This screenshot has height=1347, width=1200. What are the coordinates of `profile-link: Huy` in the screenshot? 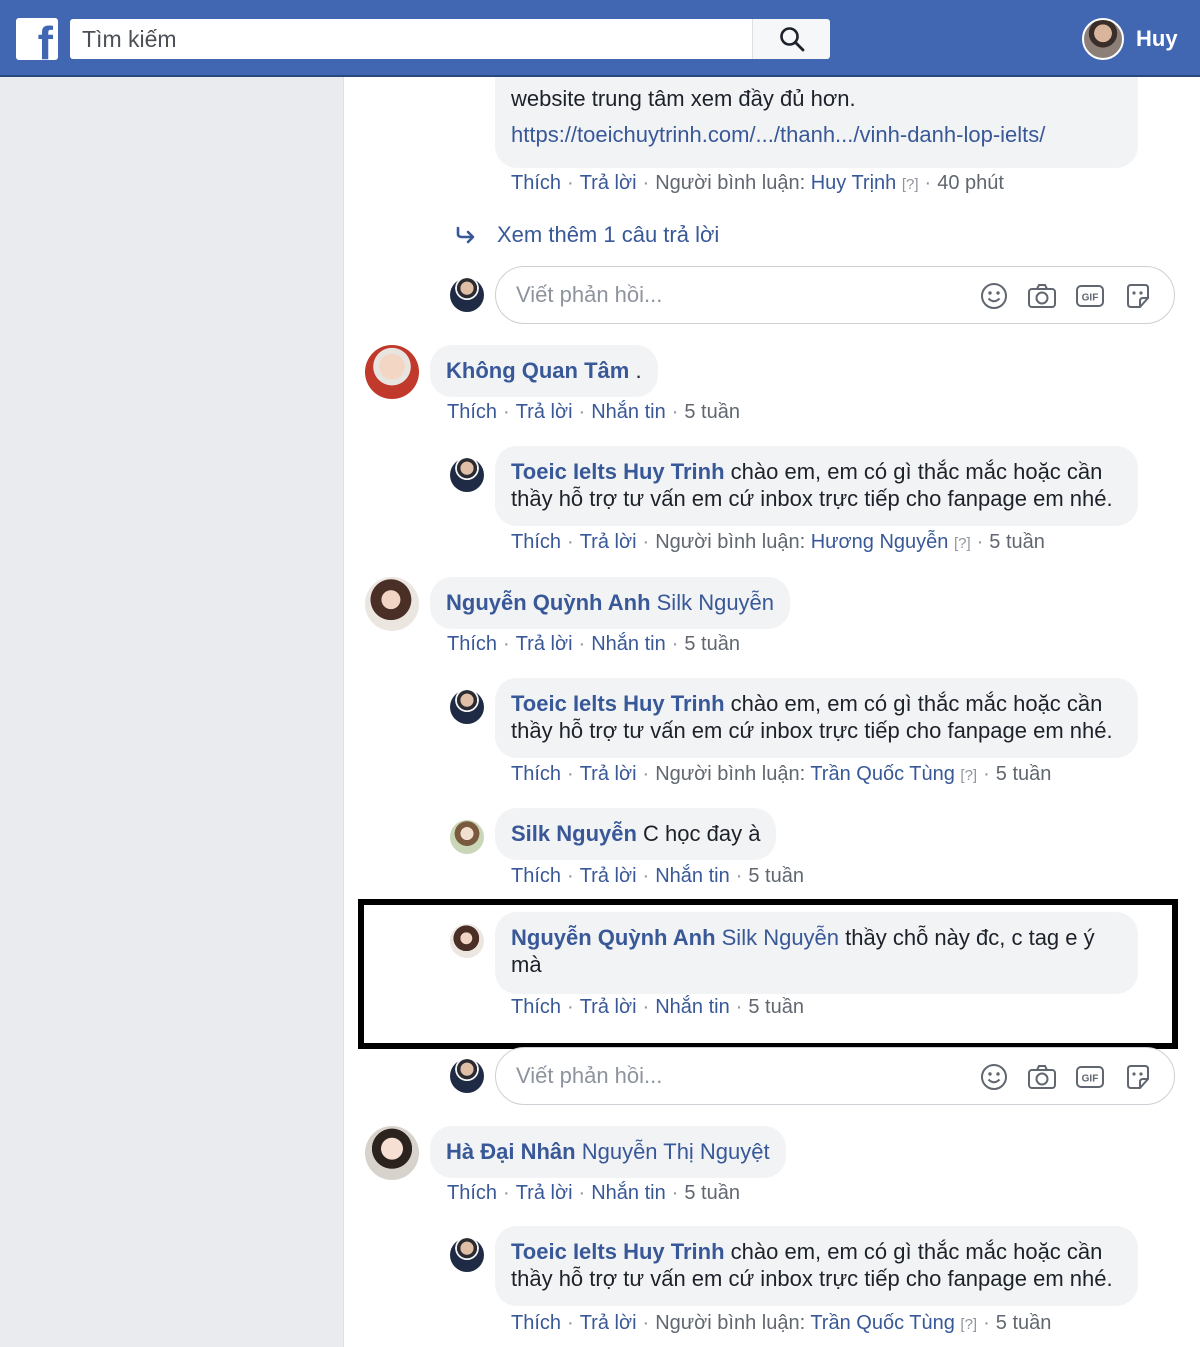 It's located at (1130, 39).